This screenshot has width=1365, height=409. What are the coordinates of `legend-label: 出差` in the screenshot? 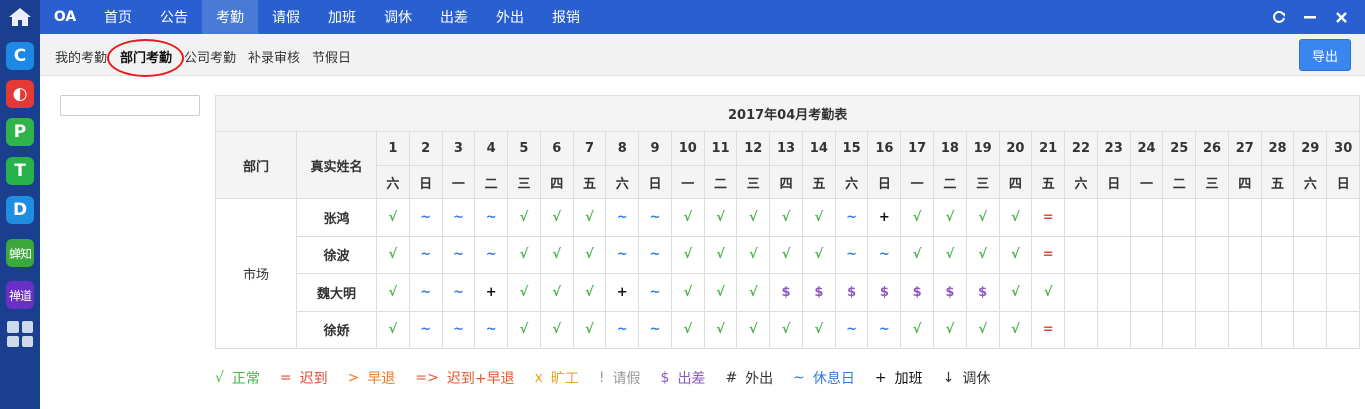 It's located at (691, 379).